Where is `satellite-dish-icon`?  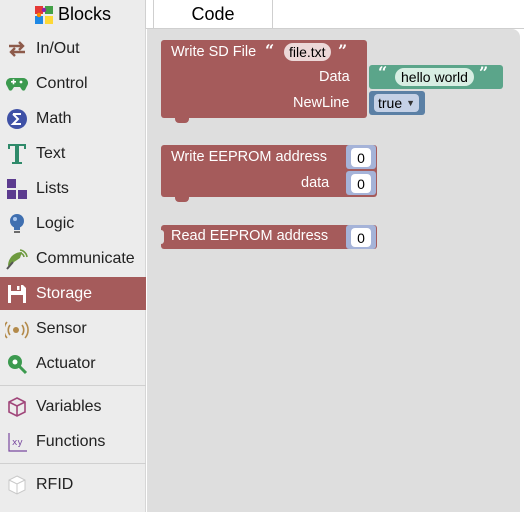 satellite-dish-icon is located at coordinates (17, 259).